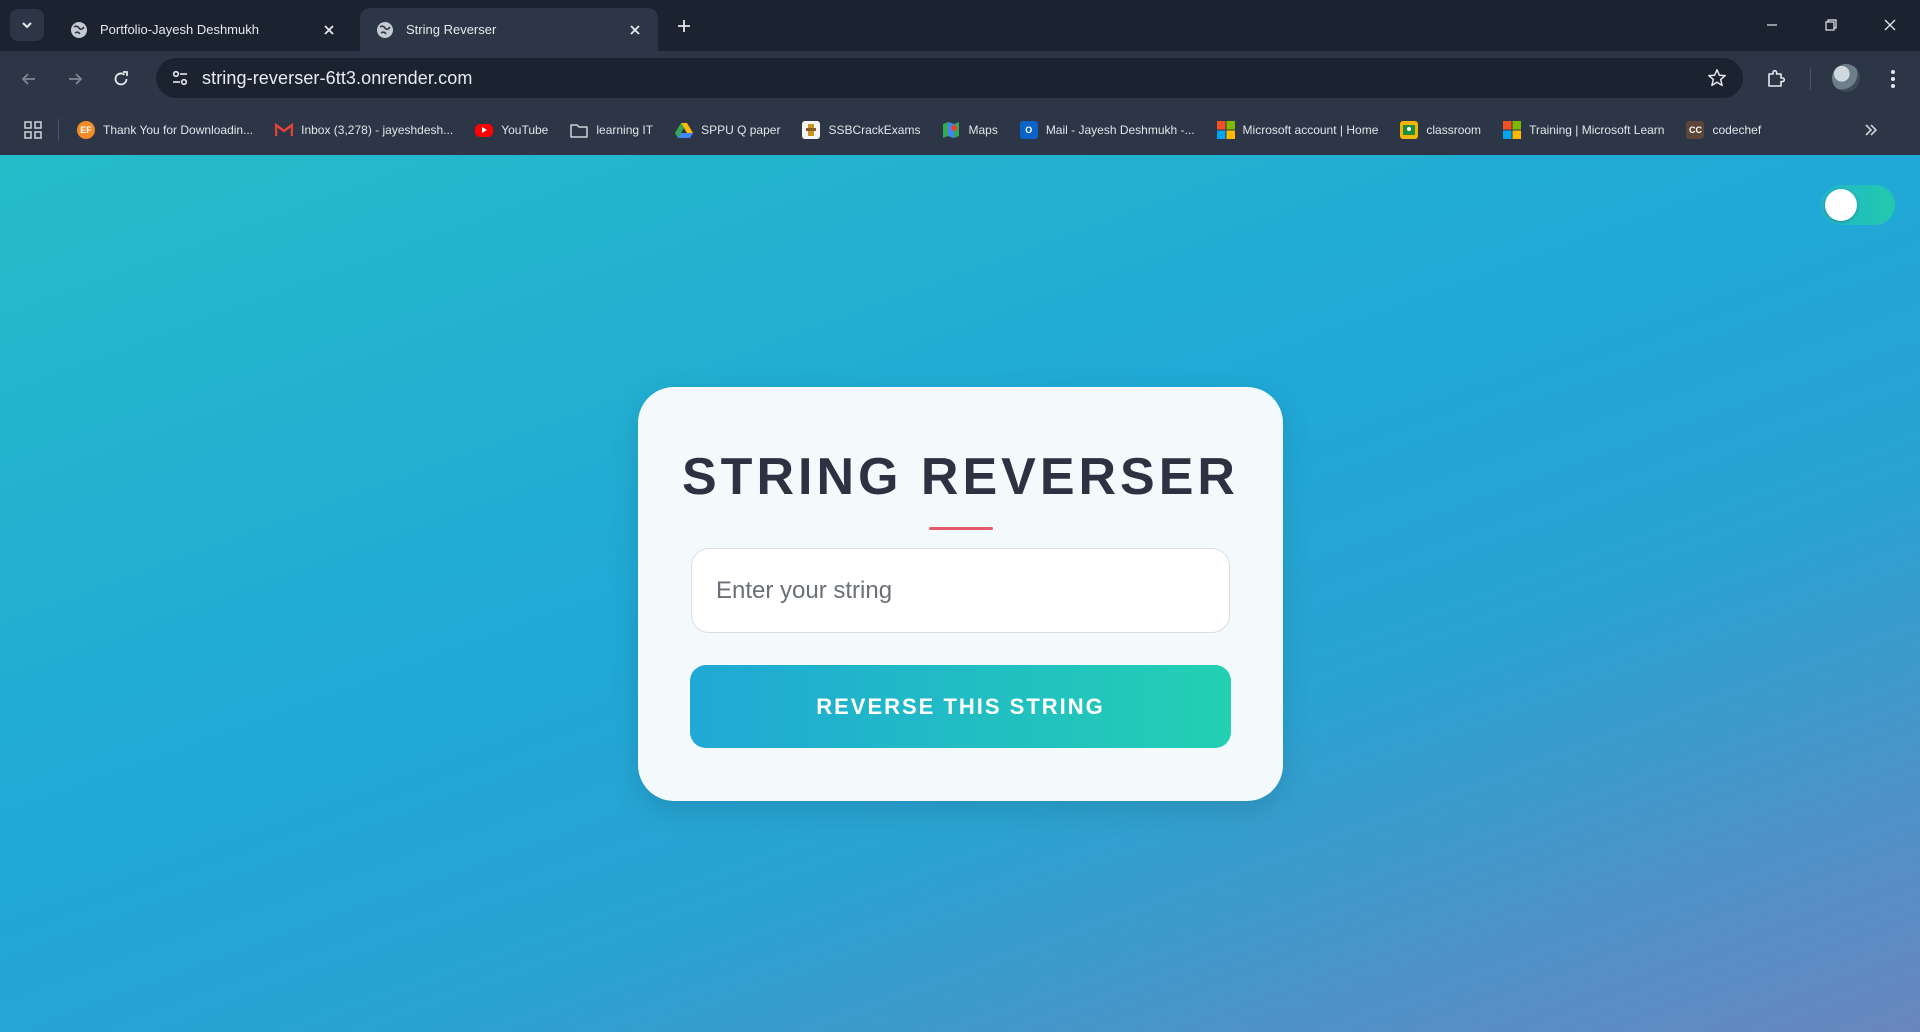  What do you see at coordinates (509, 29) in the screenshot?
I see `tab-string-reverser: String Reverser` at bounding box center [509, 29].